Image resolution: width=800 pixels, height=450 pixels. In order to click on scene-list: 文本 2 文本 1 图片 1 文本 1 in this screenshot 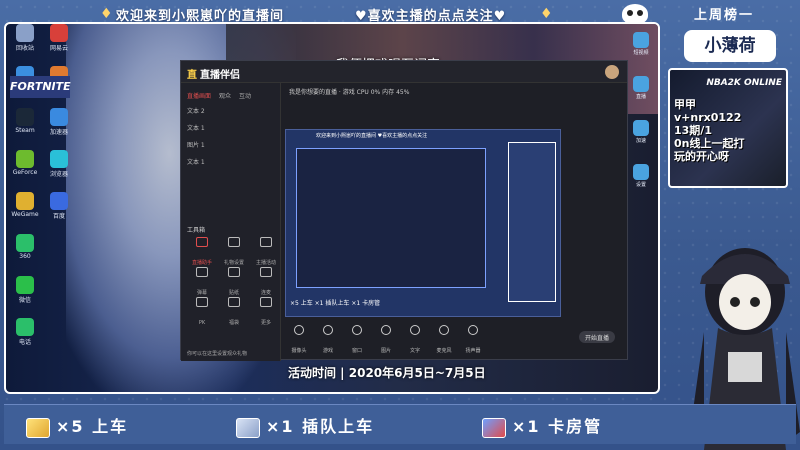, I will do `click(230, 136)`.